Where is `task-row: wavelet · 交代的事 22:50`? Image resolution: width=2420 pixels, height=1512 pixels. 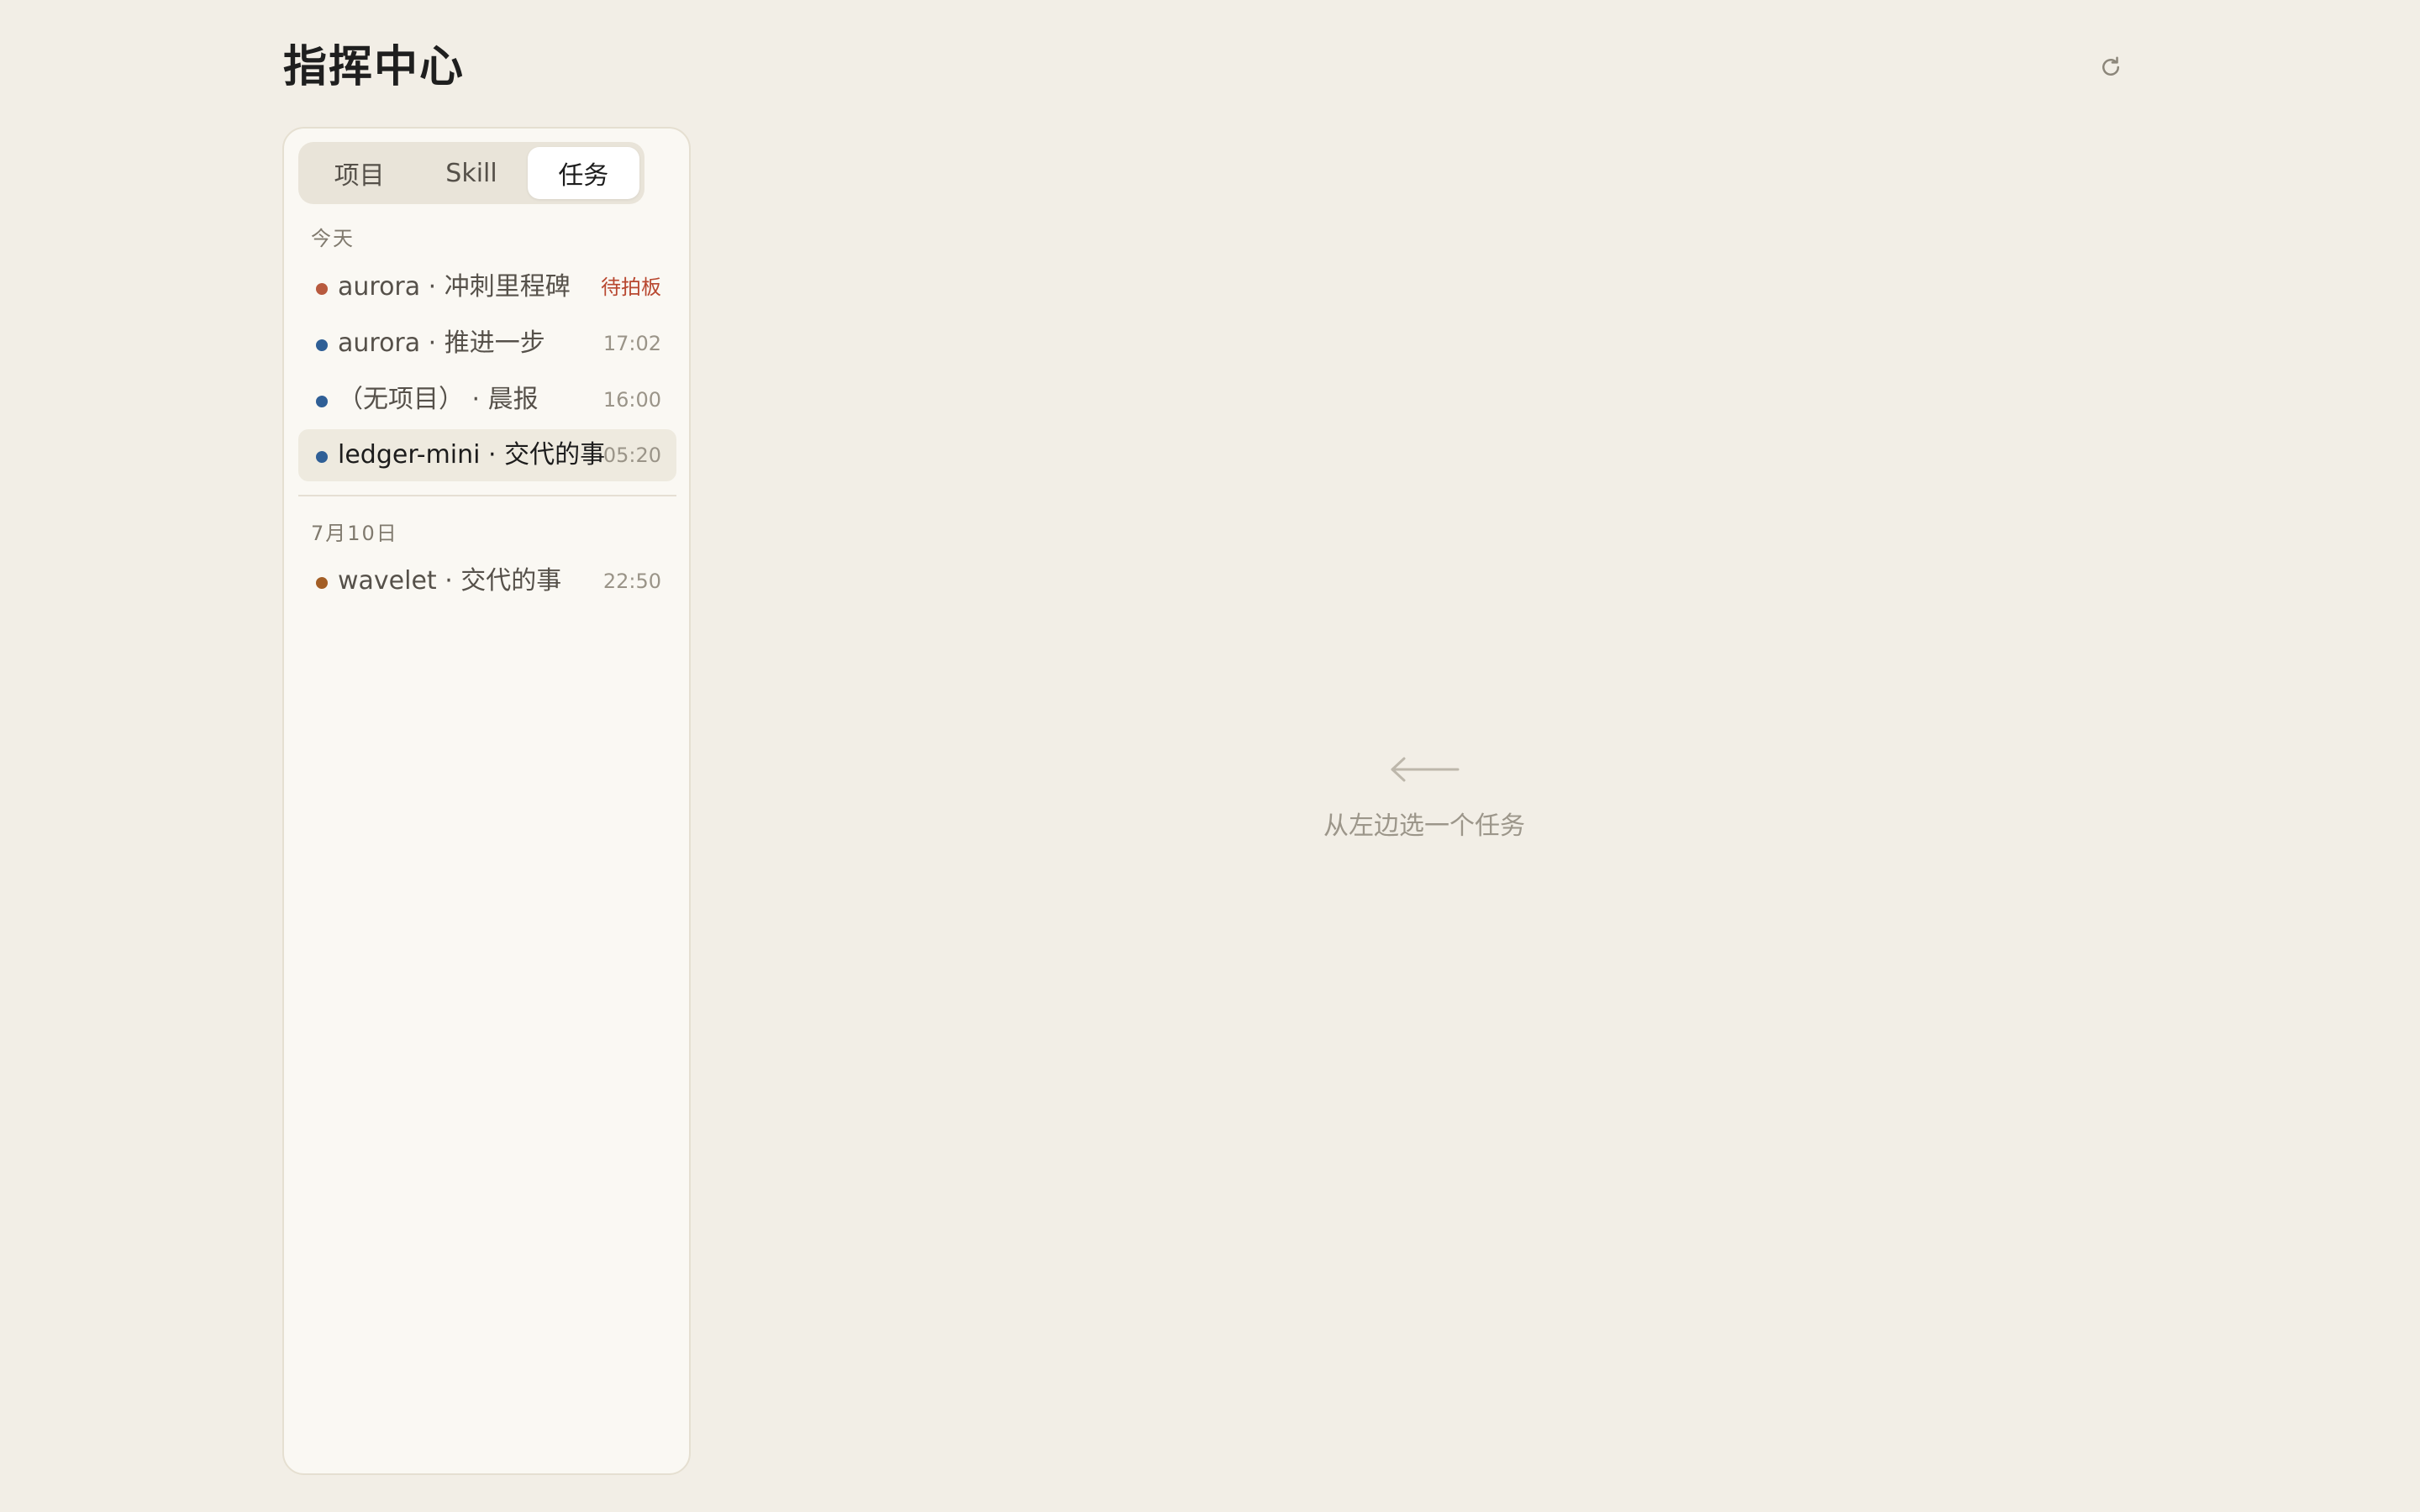
task-row: wavelet · 交代的事 22:50 is located at coordinates (487, 581).